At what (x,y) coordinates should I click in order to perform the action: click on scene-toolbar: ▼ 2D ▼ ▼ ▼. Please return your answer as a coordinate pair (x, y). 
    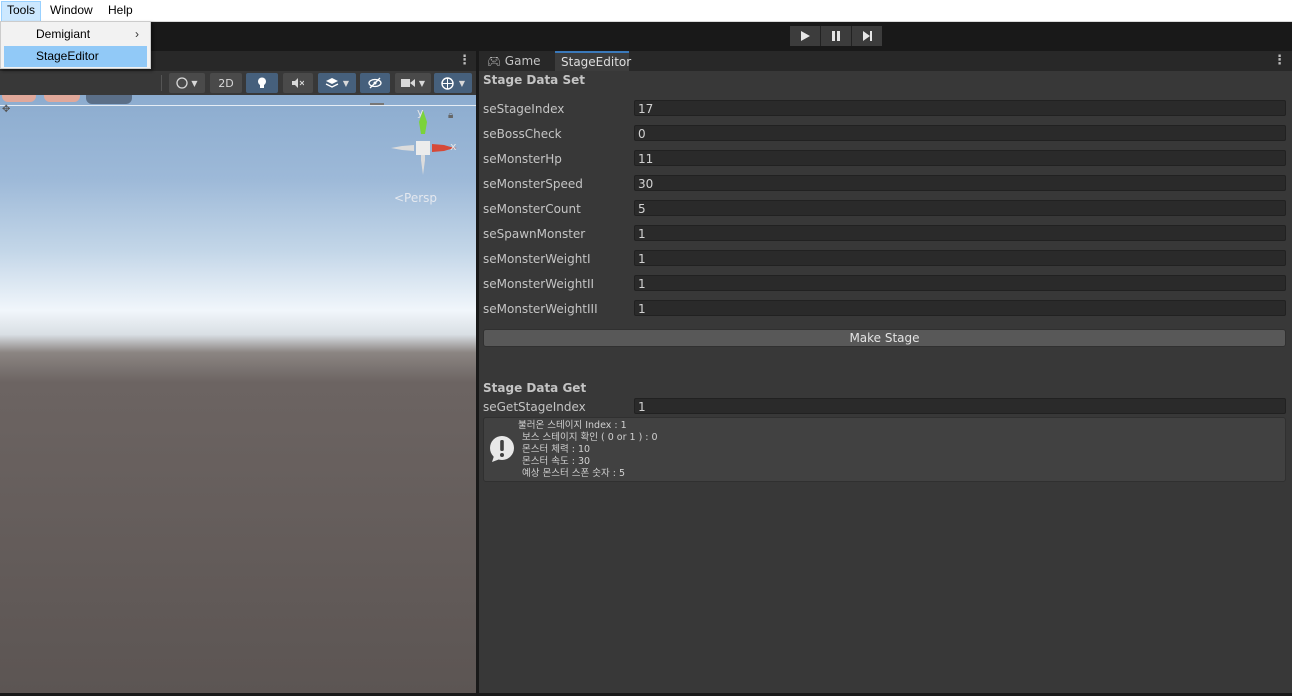
    Looking at the image, I should click on (238, 83).